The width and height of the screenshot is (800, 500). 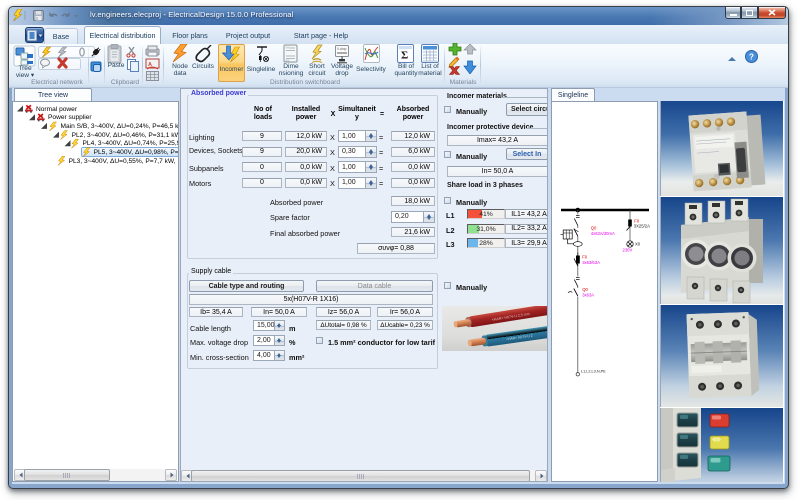 I want to click on svg-text: Σ, so click(x=404, y=56).